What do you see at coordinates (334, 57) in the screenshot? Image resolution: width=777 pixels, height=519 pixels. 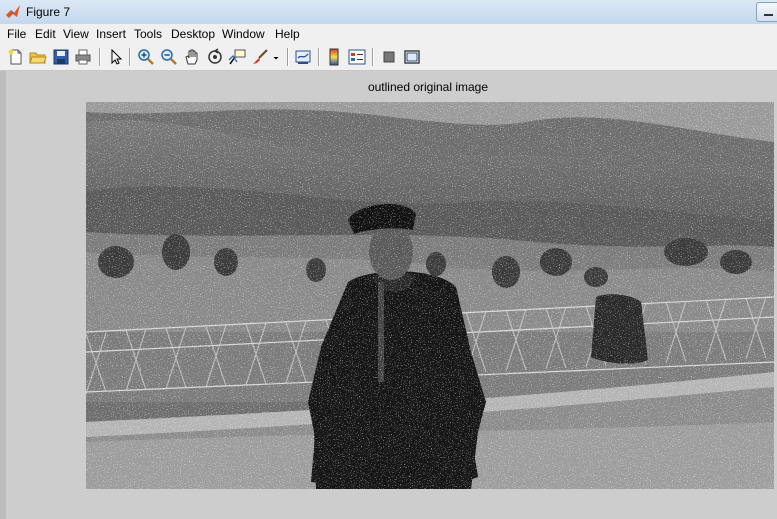 I see `insert-colorbar-icon` at bounding box center [334, 57].